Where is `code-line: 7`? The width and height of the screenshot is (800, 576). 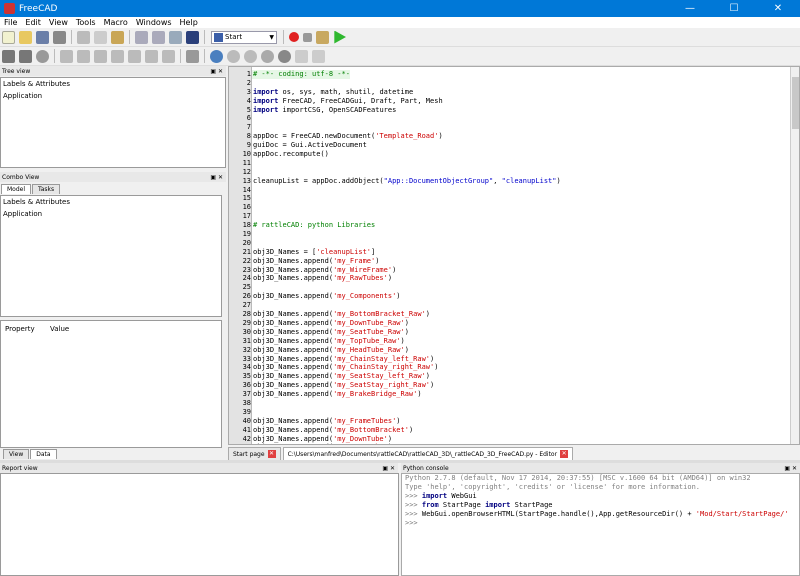 code-line: 7 is located at coordinates (509, 127).